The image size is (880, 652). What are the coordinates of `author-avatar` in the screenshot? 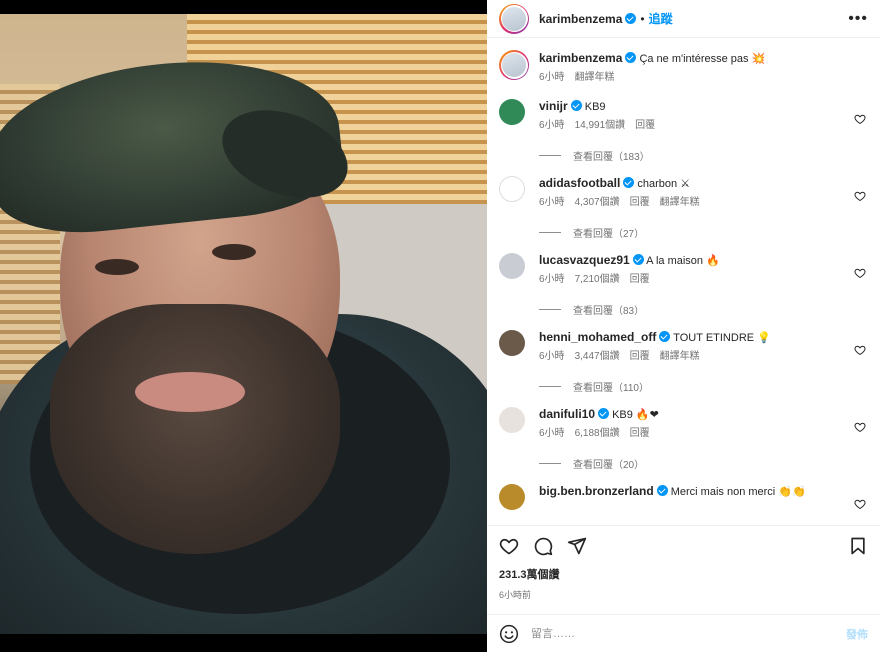 It's located at (514, 18).